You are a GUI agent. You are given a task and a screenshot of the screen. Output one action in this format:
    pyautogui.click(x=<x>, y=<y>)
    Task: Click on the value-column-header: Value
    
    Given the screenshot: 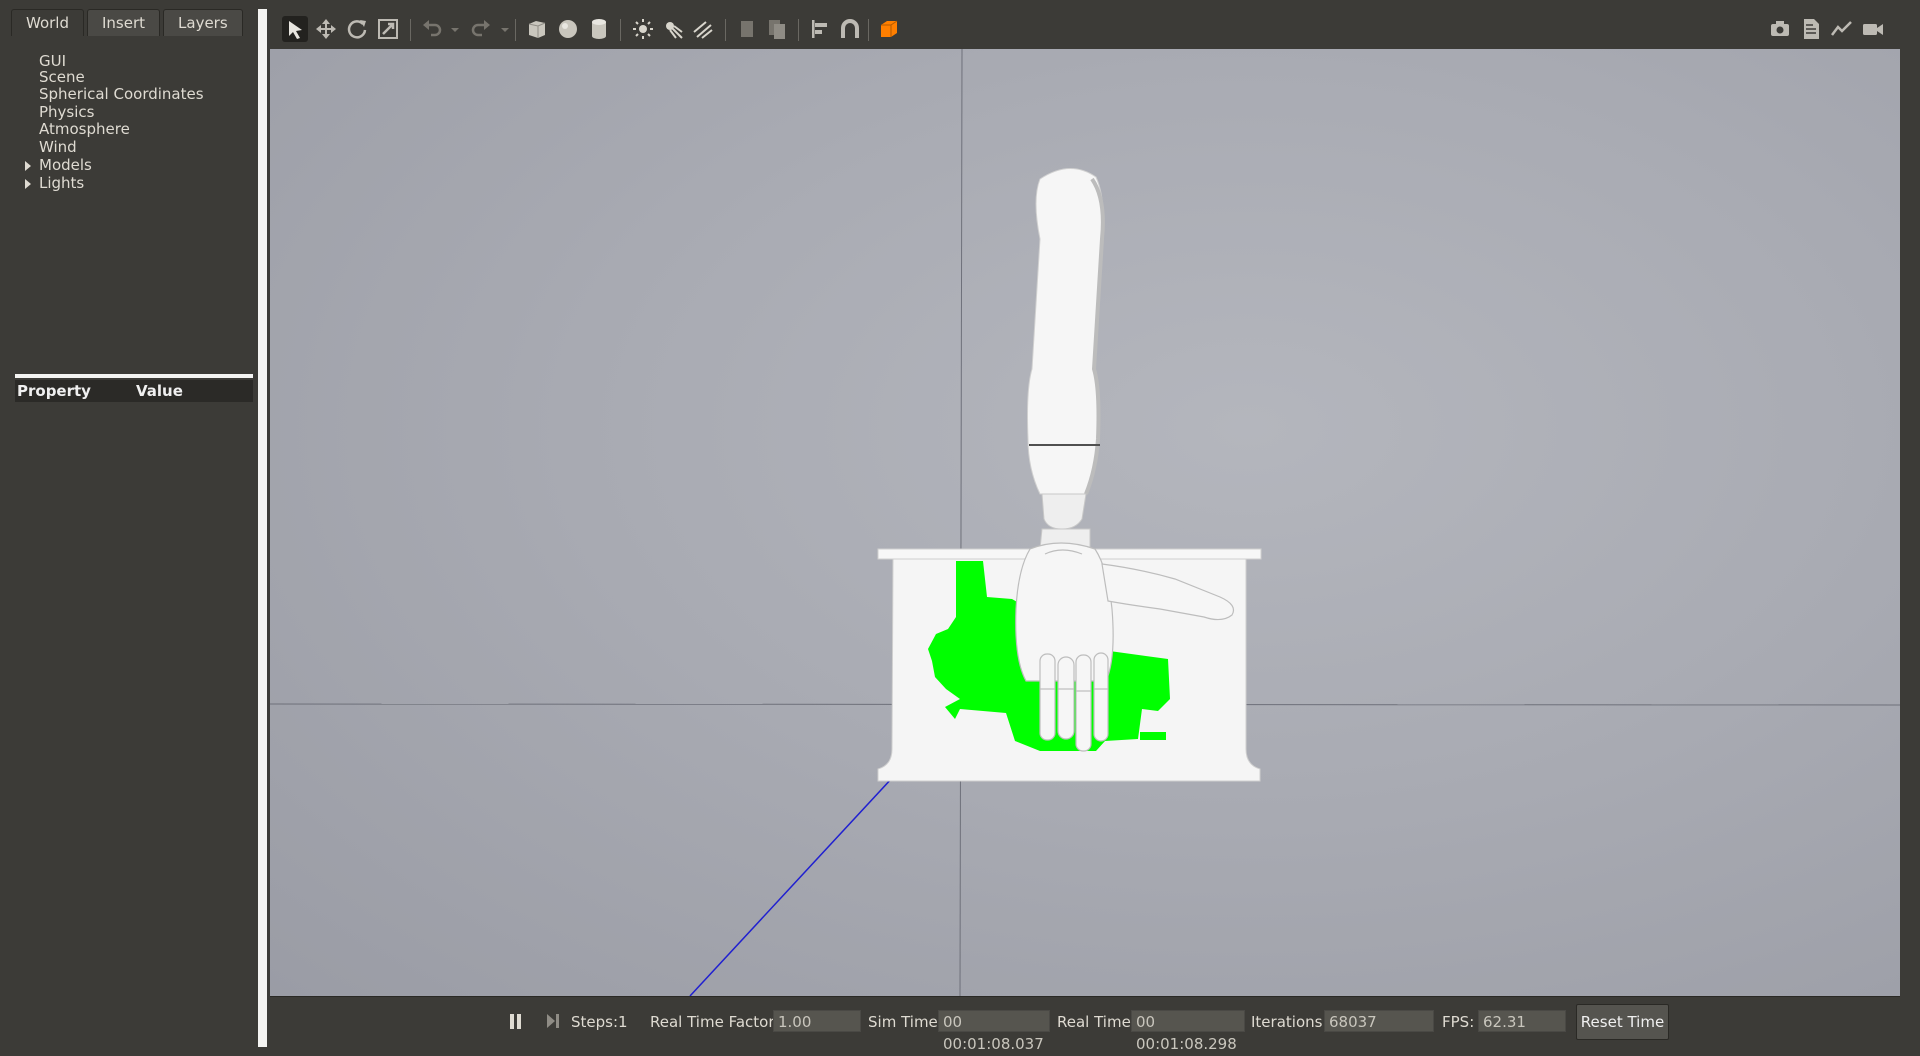 What is the action you would take?
    pyautogui.click(x=159, y=391)
    